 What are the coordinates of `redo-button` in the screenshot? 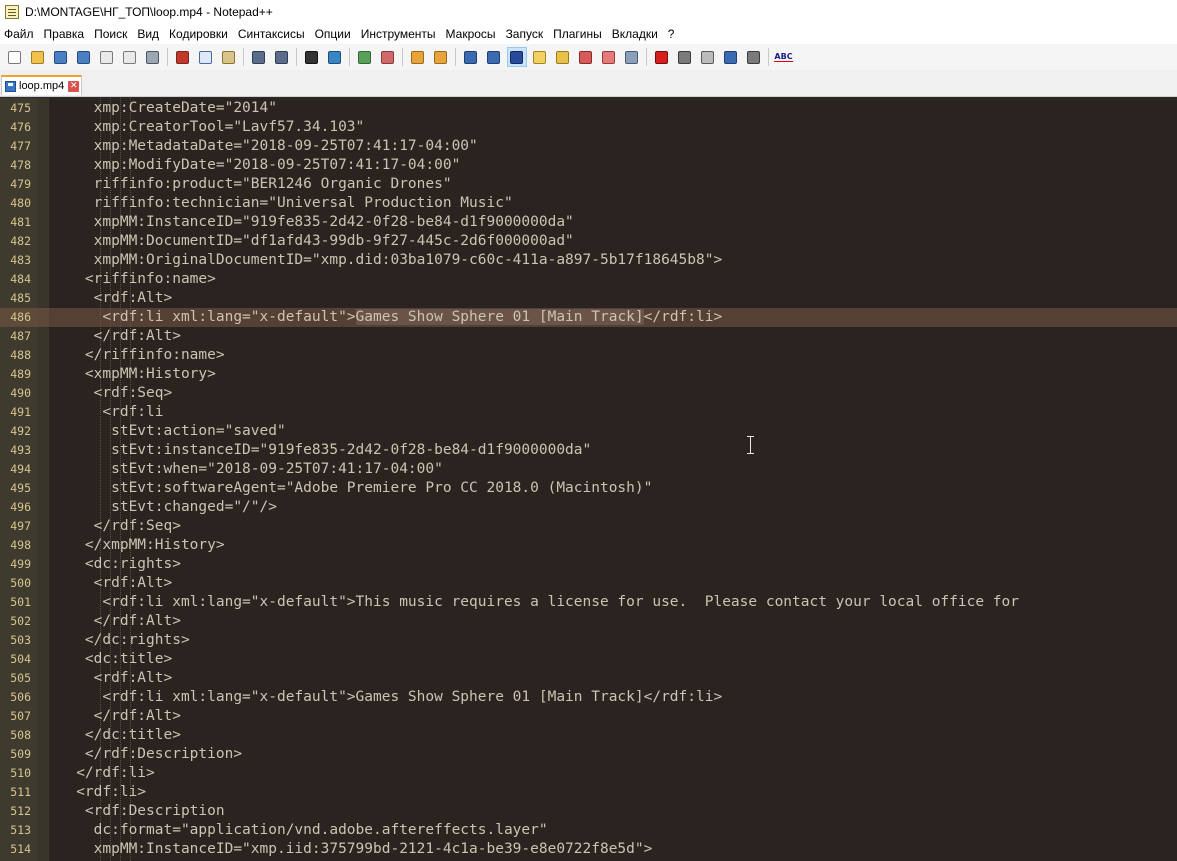 It's located at (282, 57).